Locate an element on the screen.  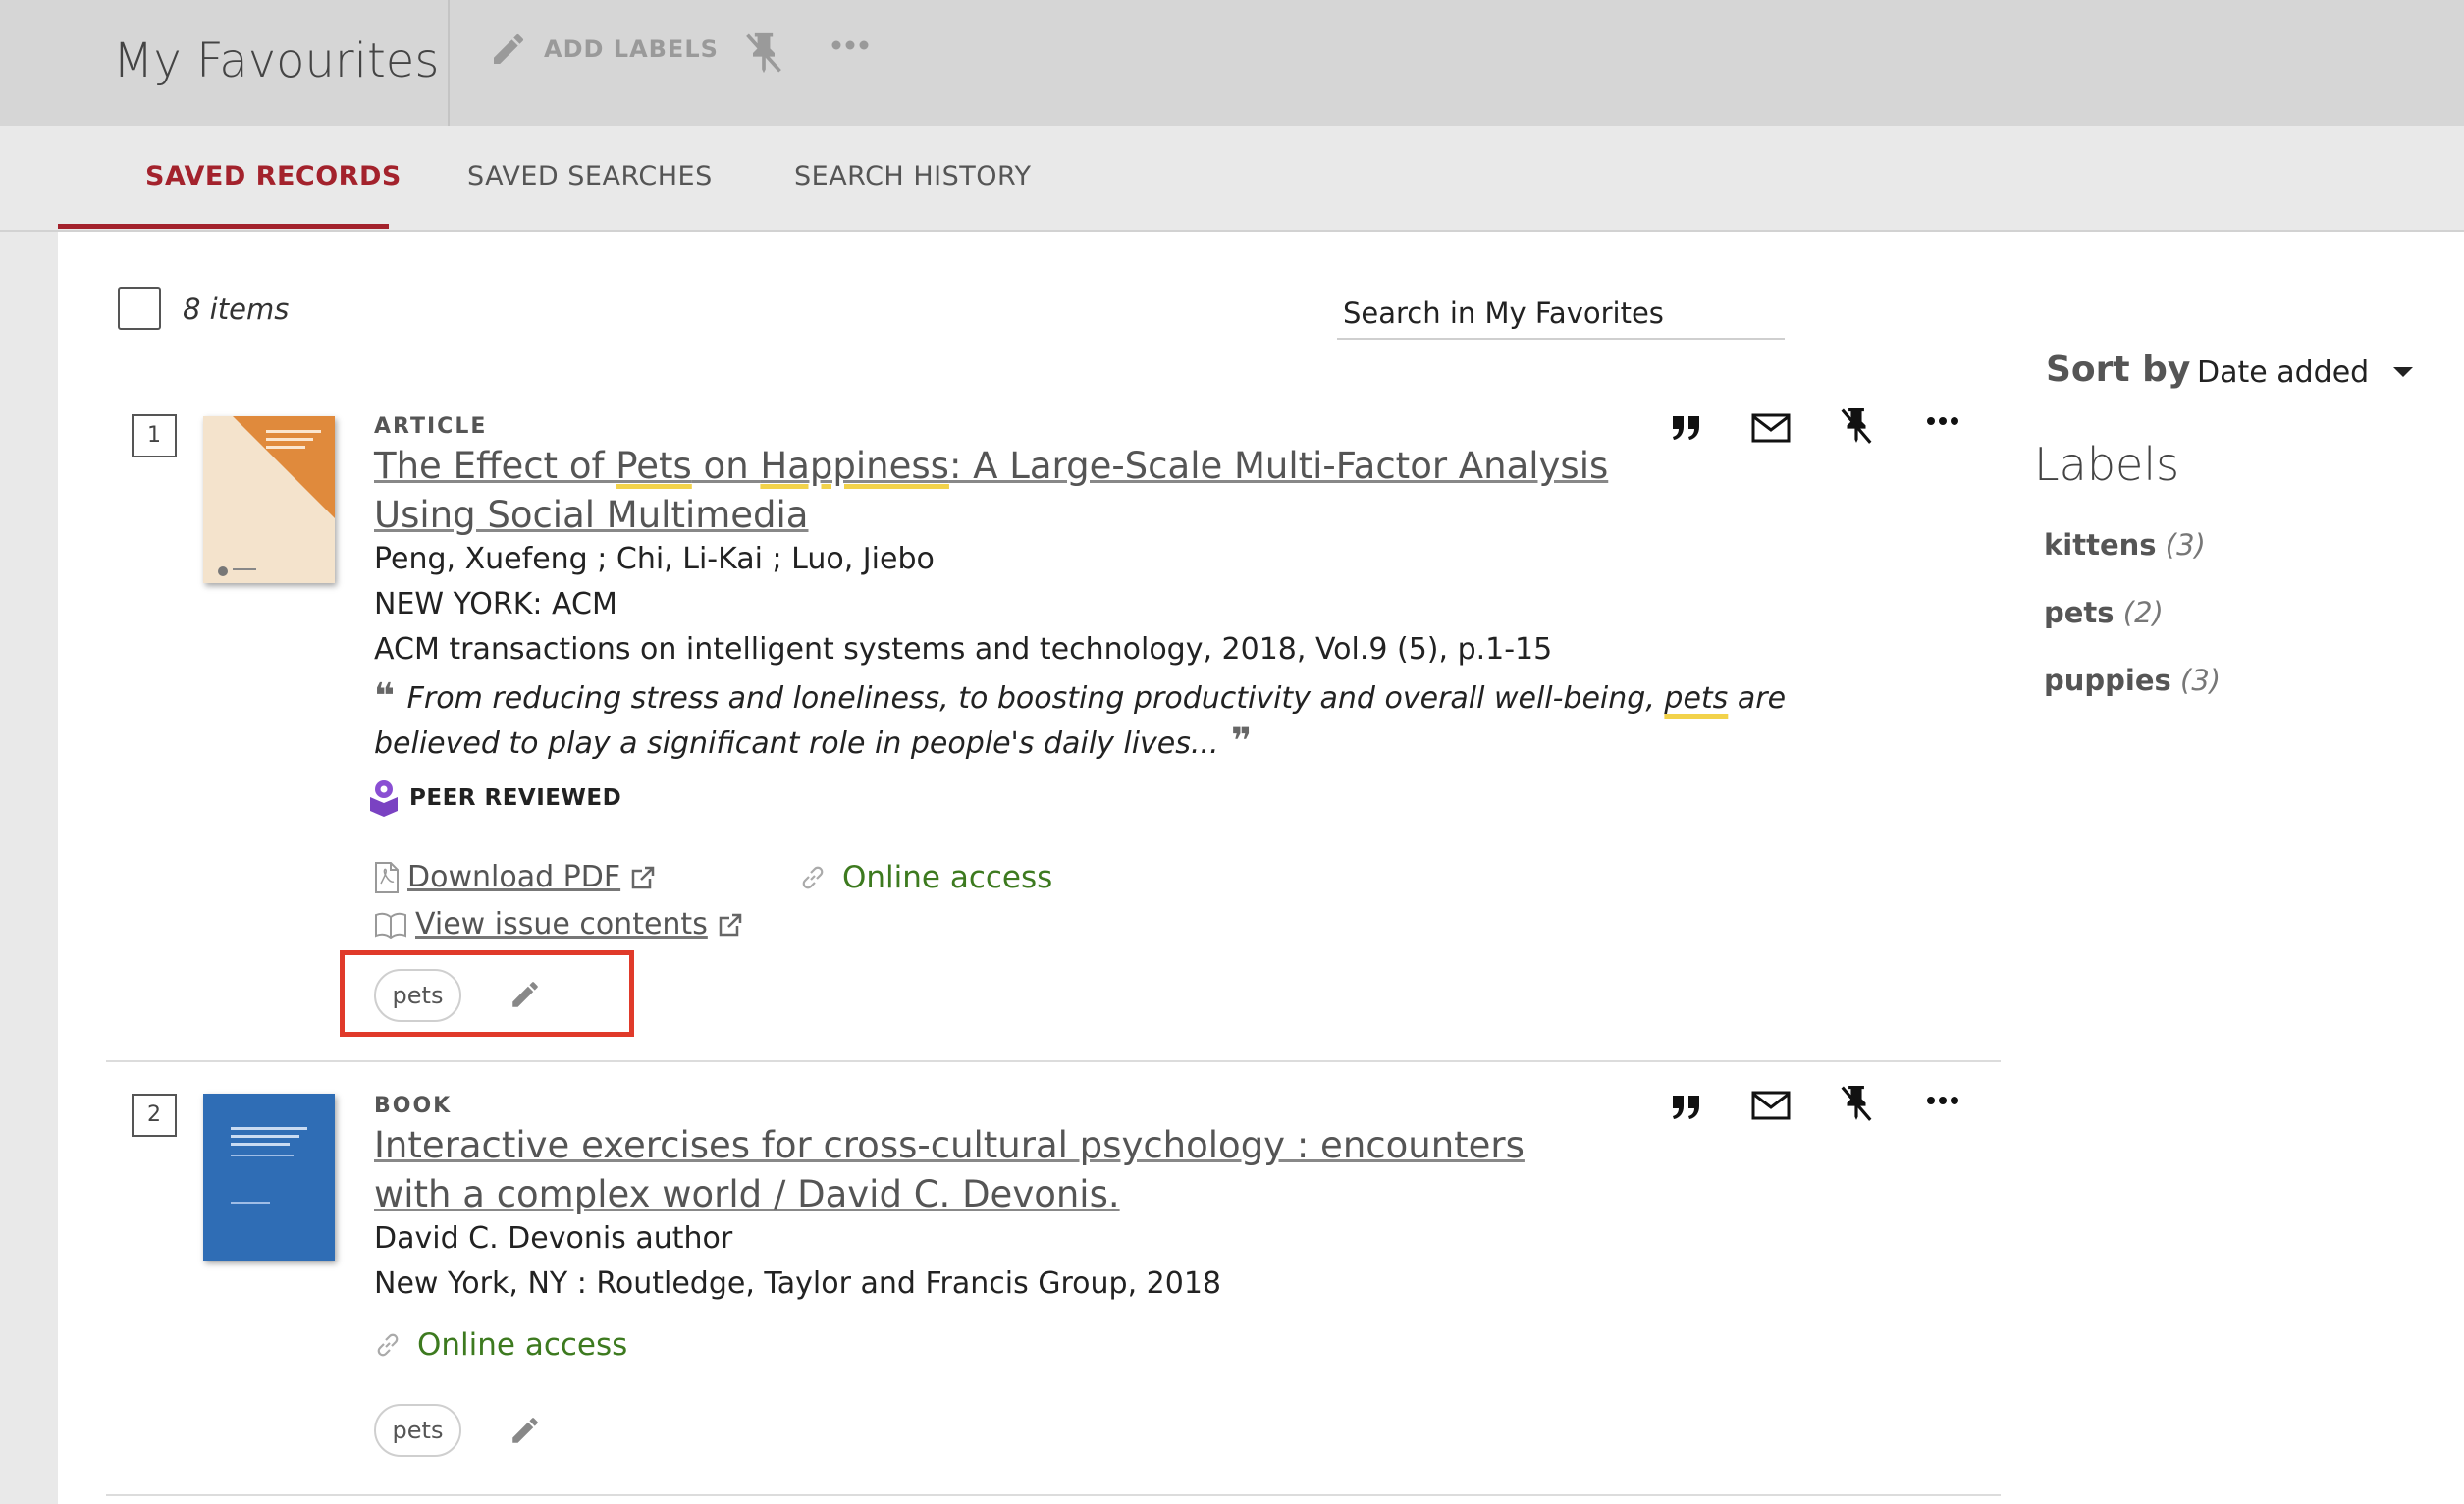
label-filter-pets: pets (2) is located at coordinates (2104, 612).